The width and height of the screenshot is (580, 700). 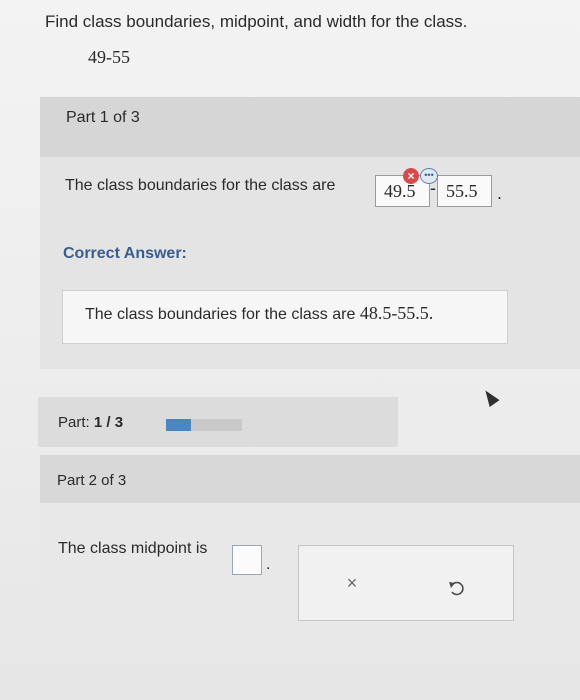 What do you see at coordinates (310, 479) in the screenshot?
I see `part2-header: Part 2 of 3` at bounding box center [310, 479].